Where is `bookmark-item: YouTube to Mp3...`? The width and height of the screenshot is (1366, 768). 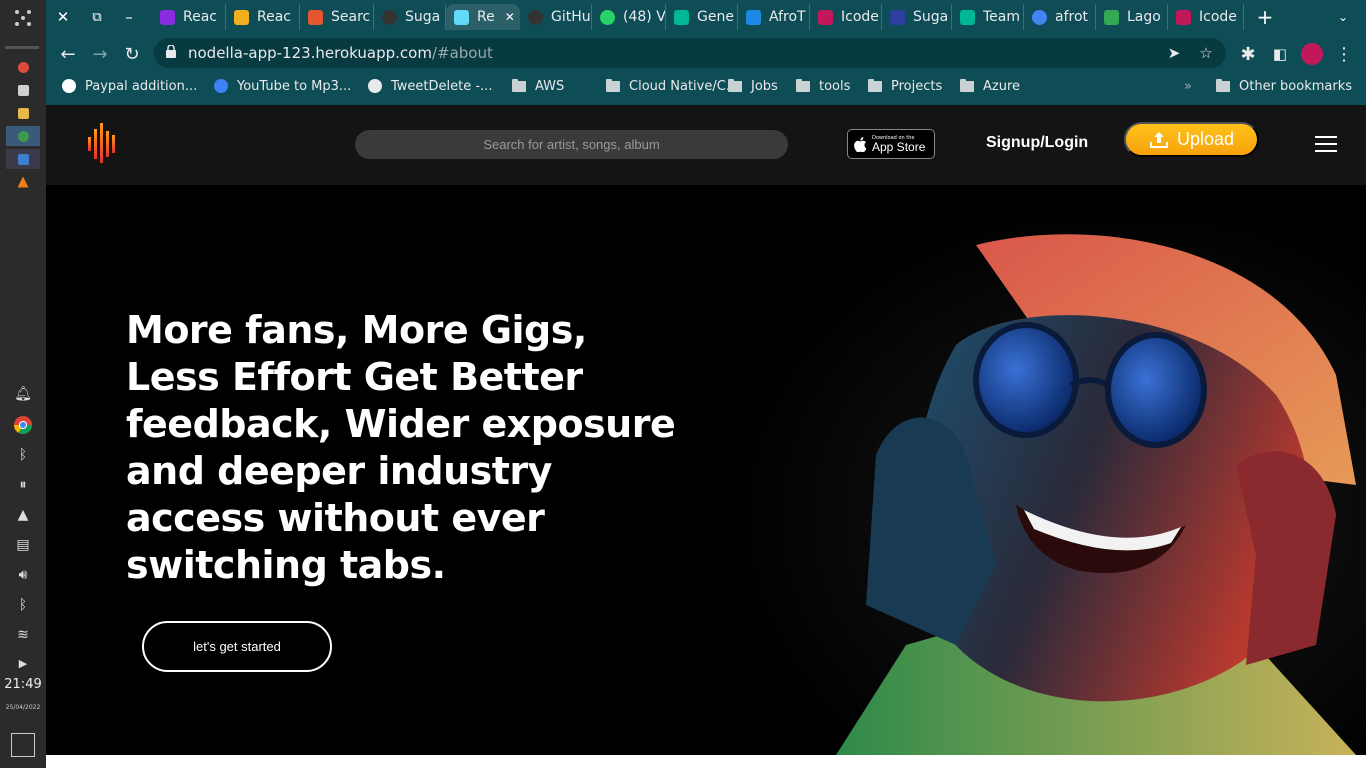
bookmark-item: YouTube to Mp3... is located at coordinates (282, 86).